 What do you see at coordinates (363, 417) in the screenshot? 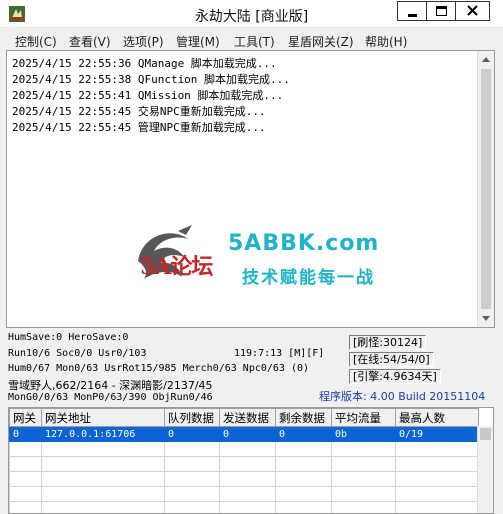
I see `column-header: 平均流量` at bounding box center [363, 417].